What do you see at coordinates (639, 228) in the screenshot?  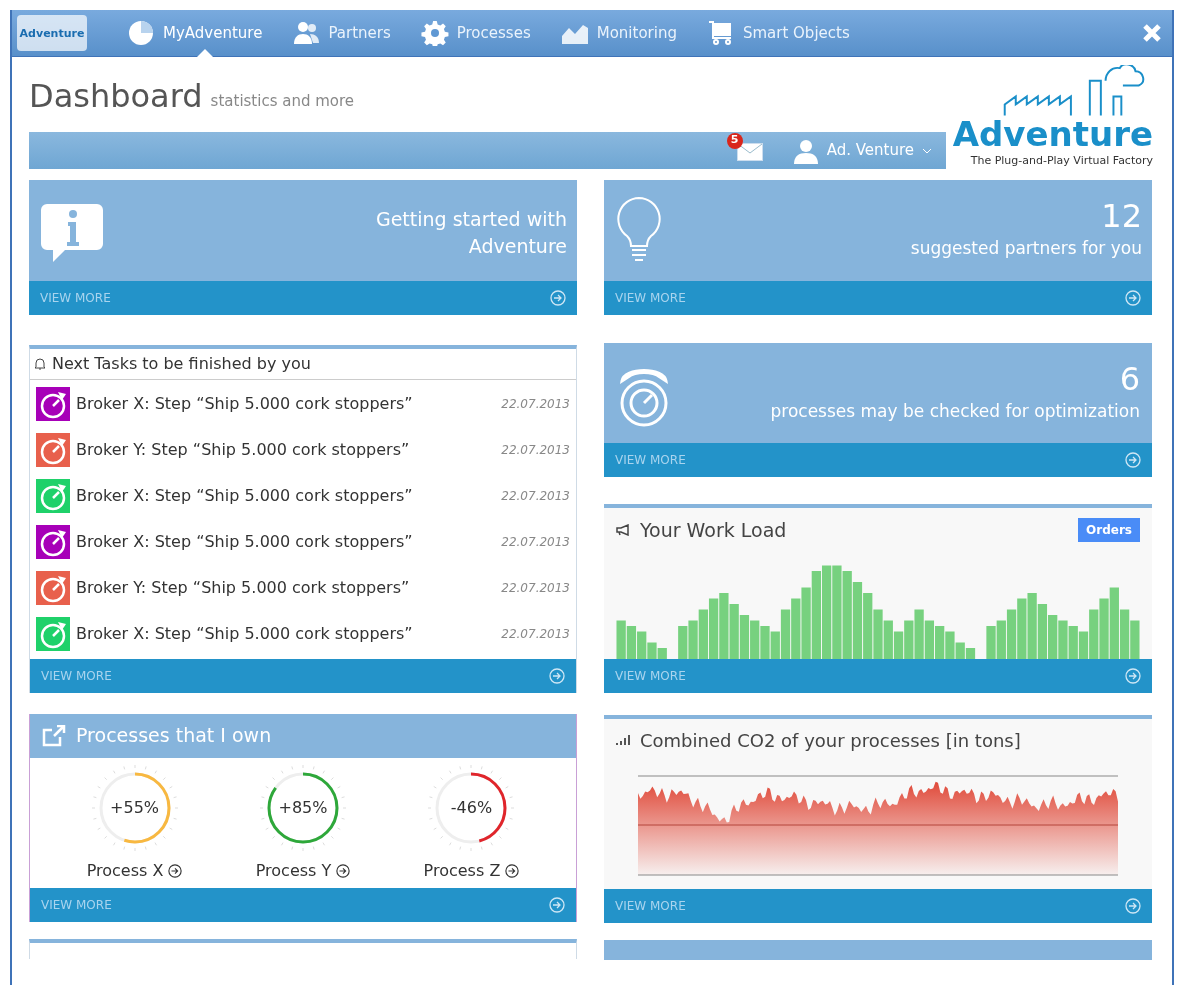 I see `light-bulb-icon` at bounding box center [639, 228].